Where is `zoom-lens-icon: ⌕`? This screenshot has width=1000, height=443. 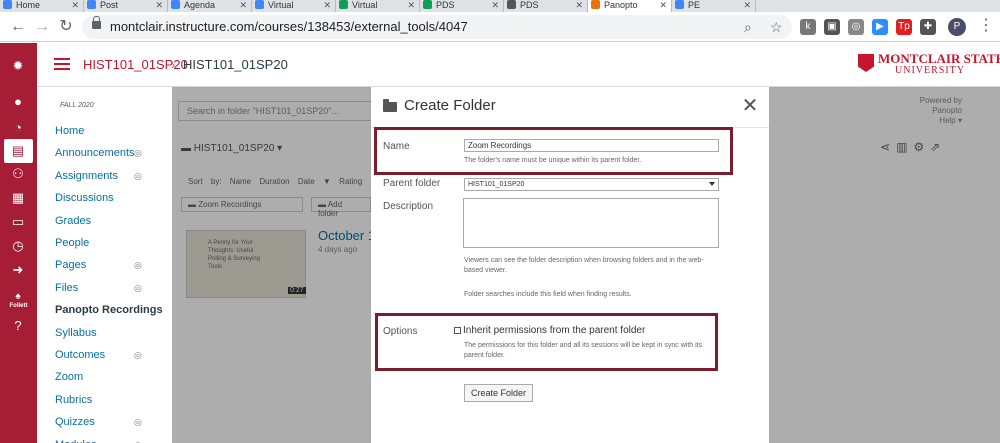
zoom-lens-icon: ⌕ is located at coordinates (748, 27).